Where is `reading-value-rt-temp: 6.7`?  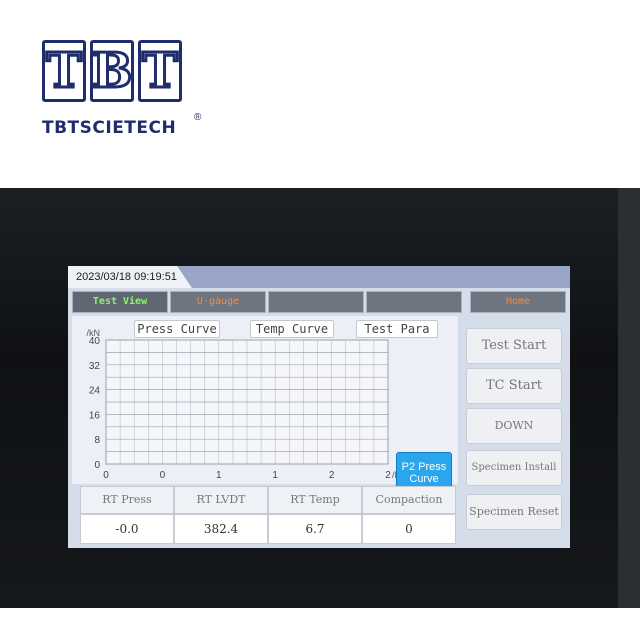
reading-value-rt-temp: 6.7 is located at coordinates (315, 529).